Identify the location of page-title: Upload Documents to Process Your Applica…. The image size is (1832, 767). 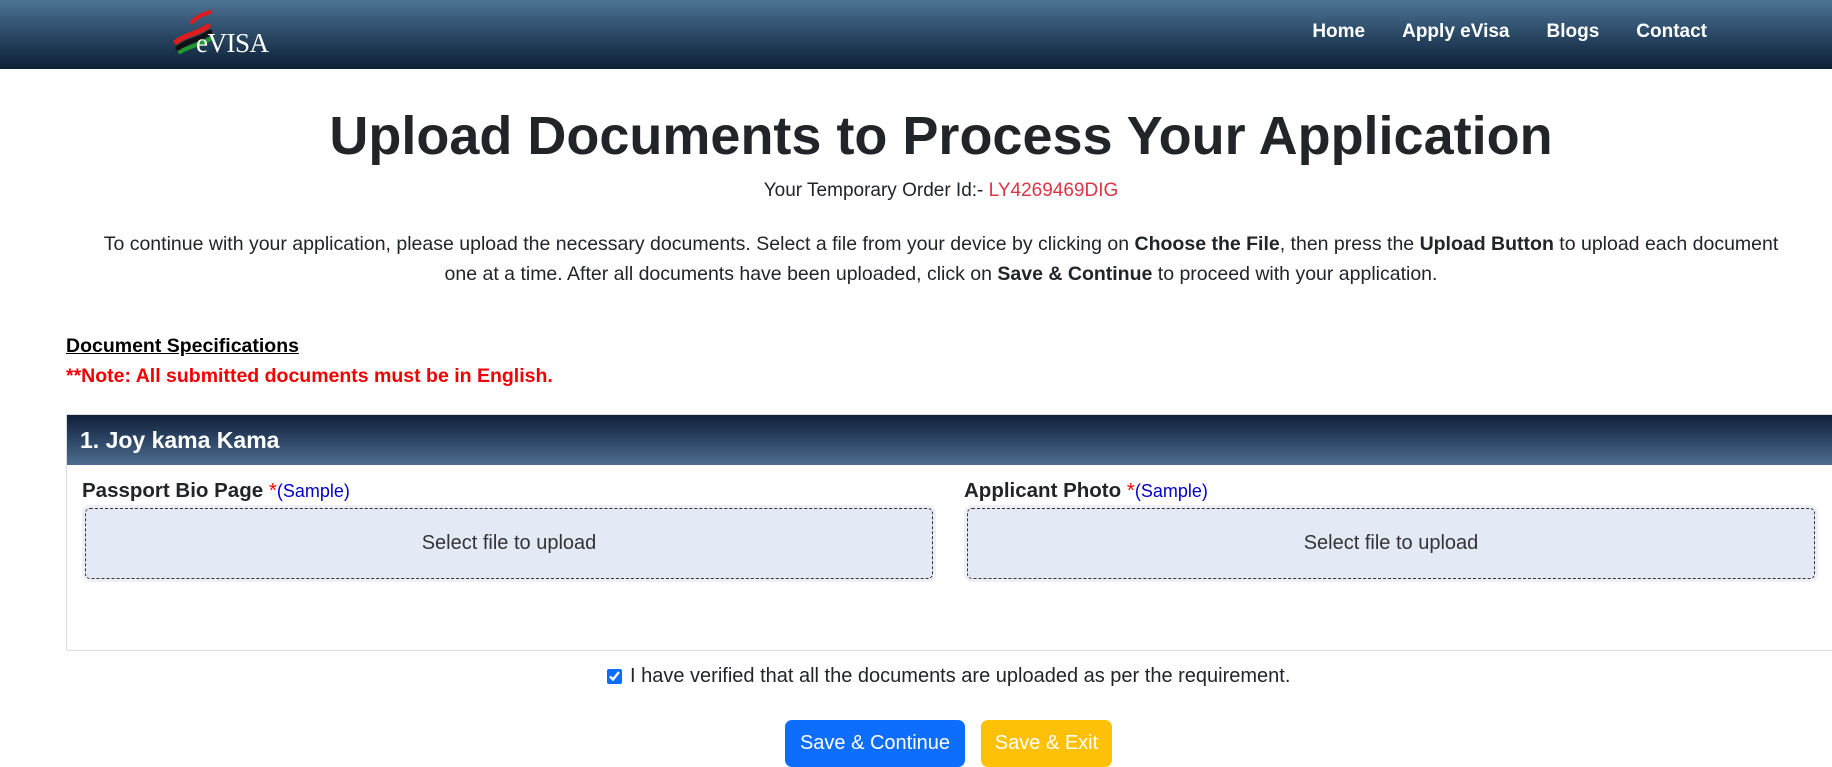
(941, 136).